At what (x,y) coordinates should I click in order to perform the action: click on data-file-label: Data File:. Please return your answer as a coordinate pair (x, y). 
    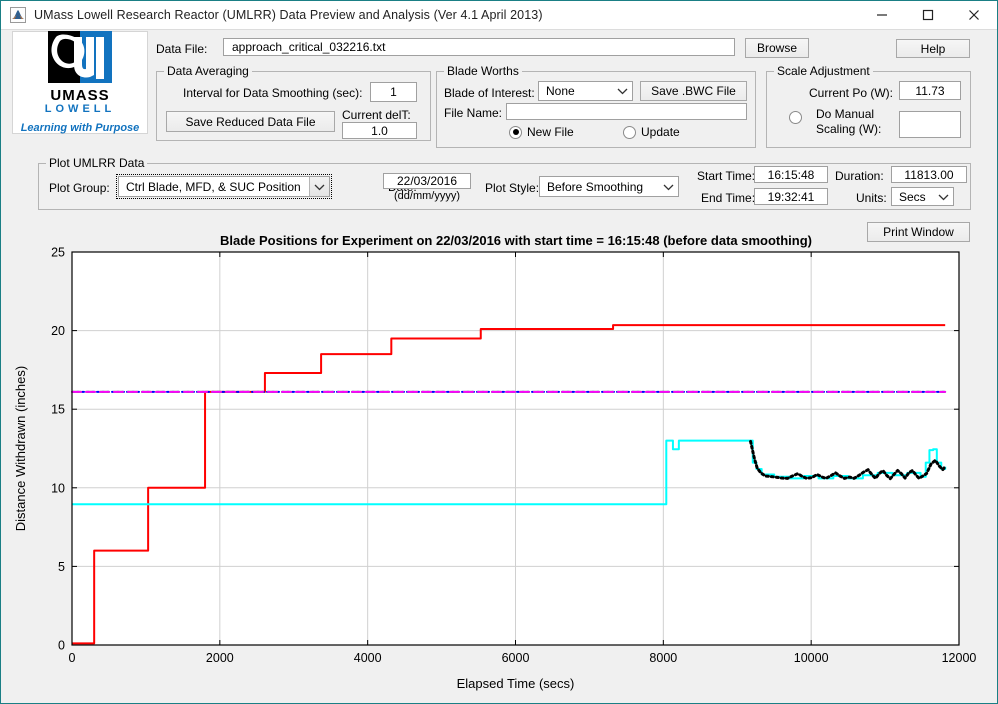
    Looking at the image, I should click on (182, 49).